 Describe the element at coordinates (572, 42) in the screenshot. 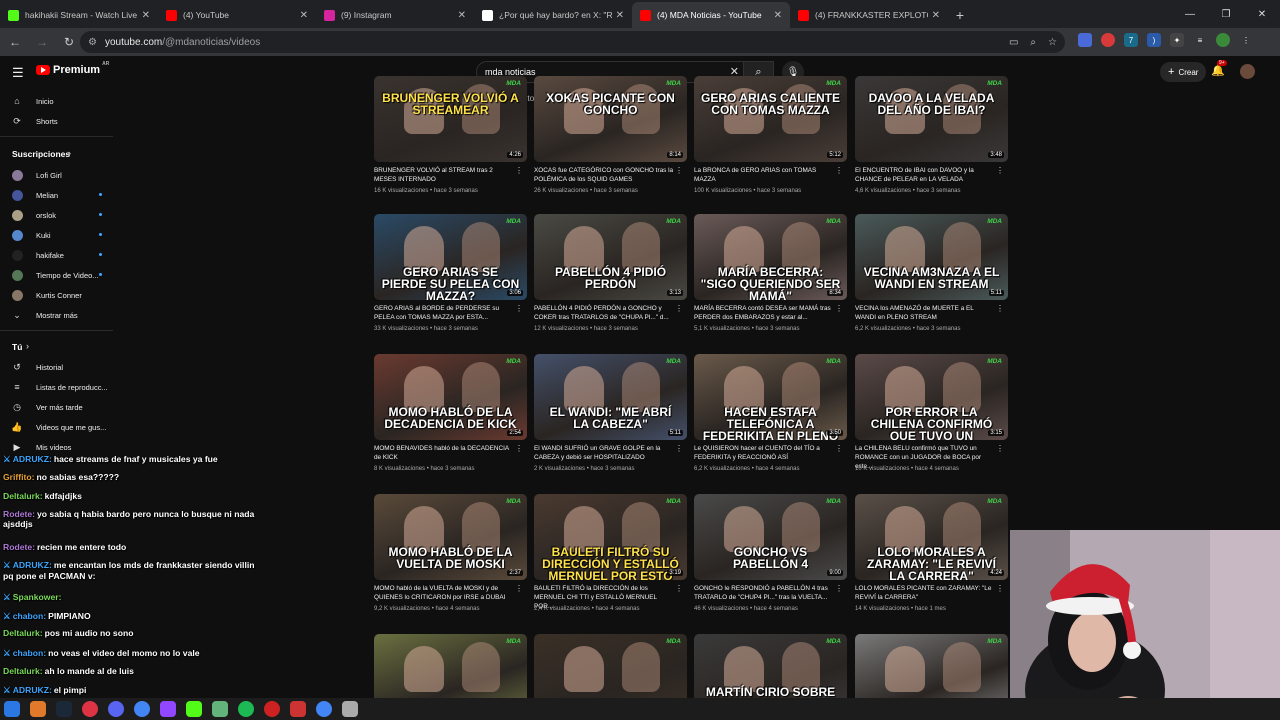

I see `url-input: ⚙ youtube.com/@mdanoticias/videos ▭ ⌕ ☆` at that location.